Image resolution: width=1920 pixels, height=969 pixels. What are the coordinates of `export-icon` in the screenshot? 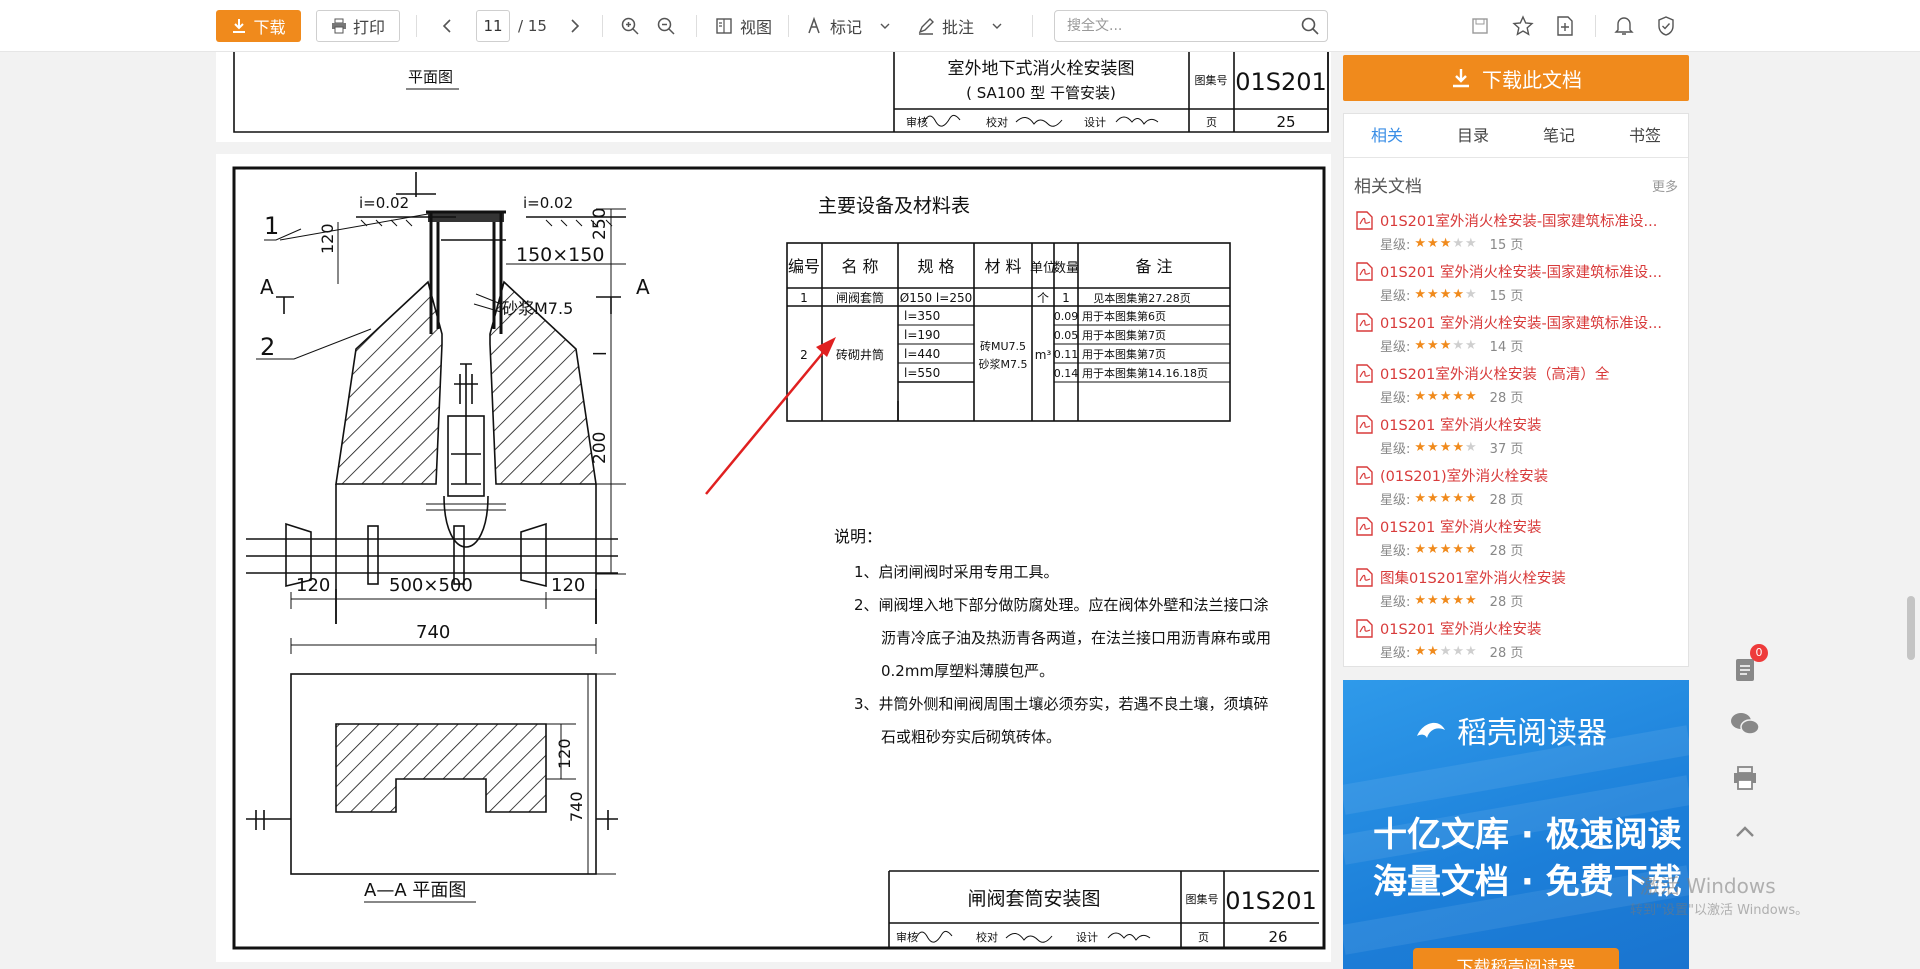 It's located at (1565, 26).